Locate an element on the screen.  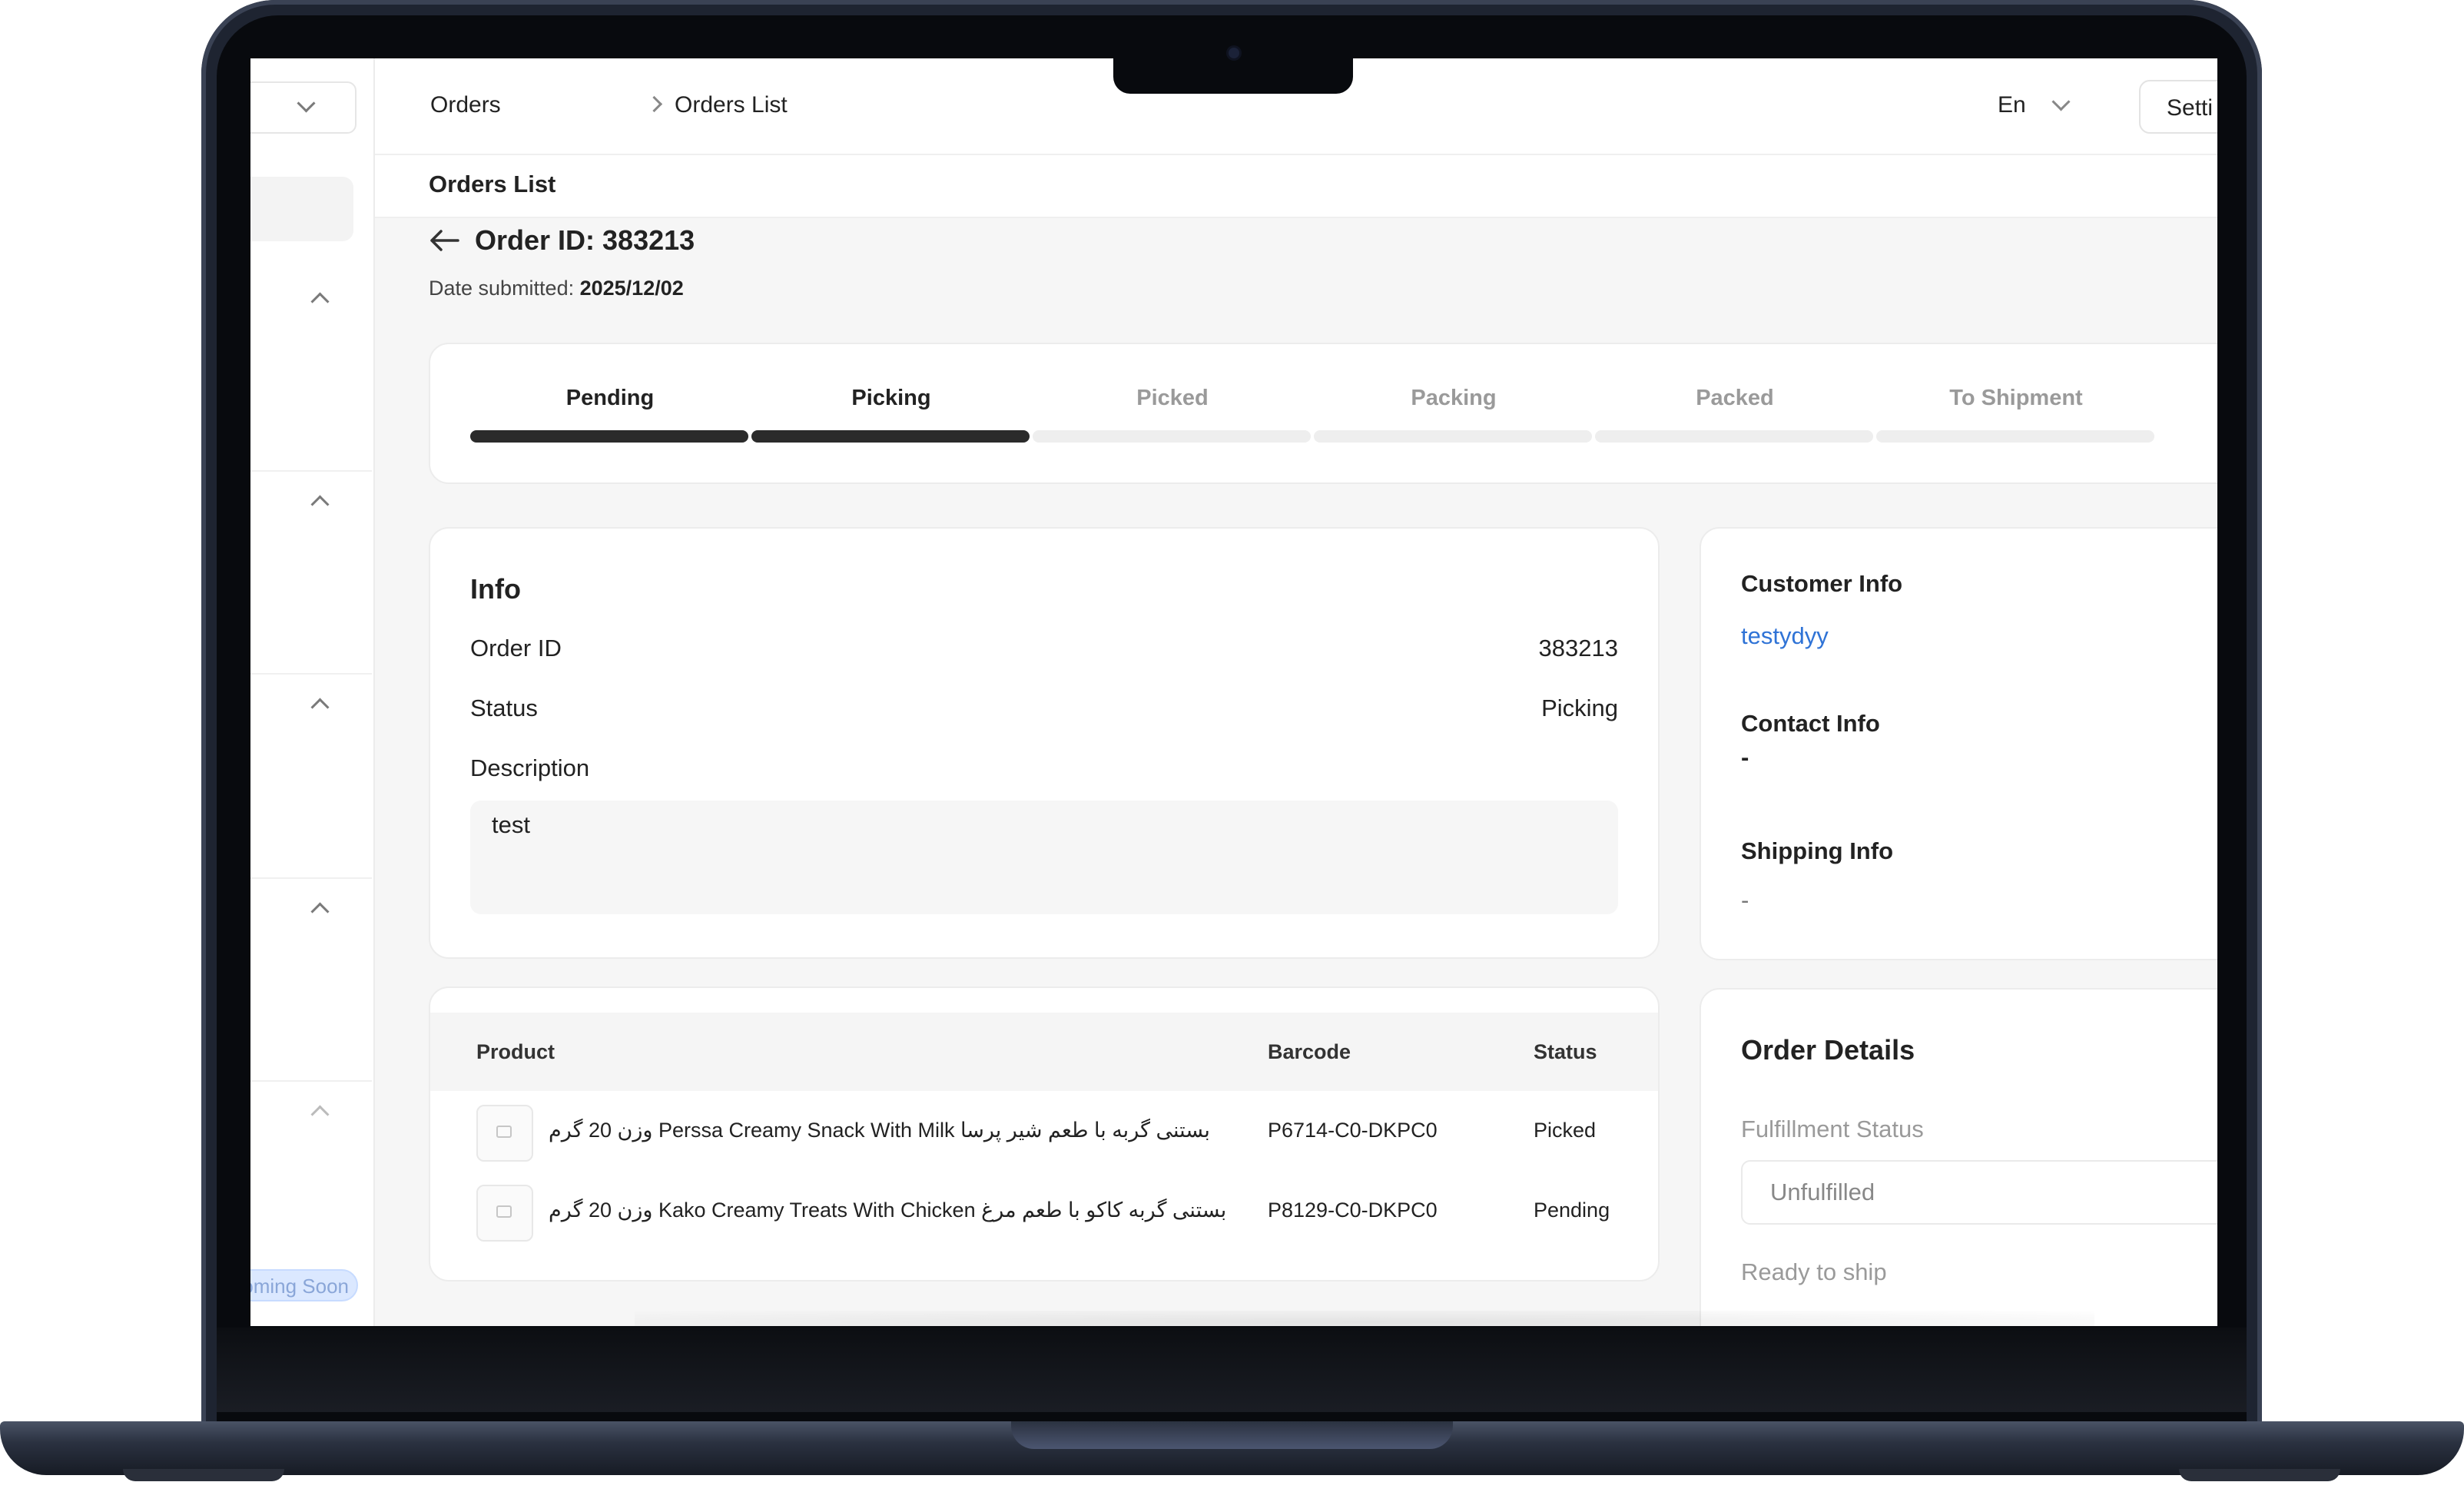
page-title: Orders List is located at coordinates (492, 184).